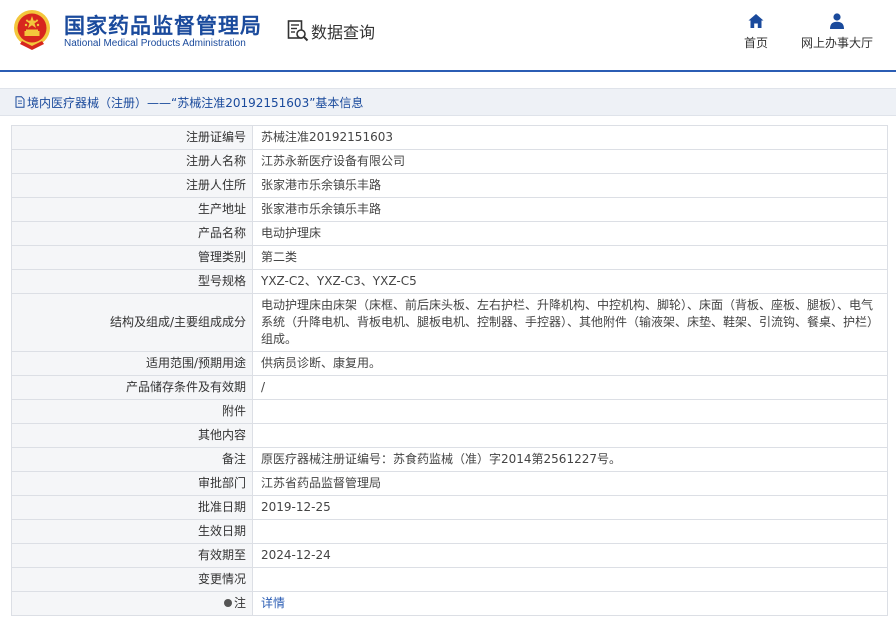  I want to click on field-label: 其他内容, so click(132, 435).